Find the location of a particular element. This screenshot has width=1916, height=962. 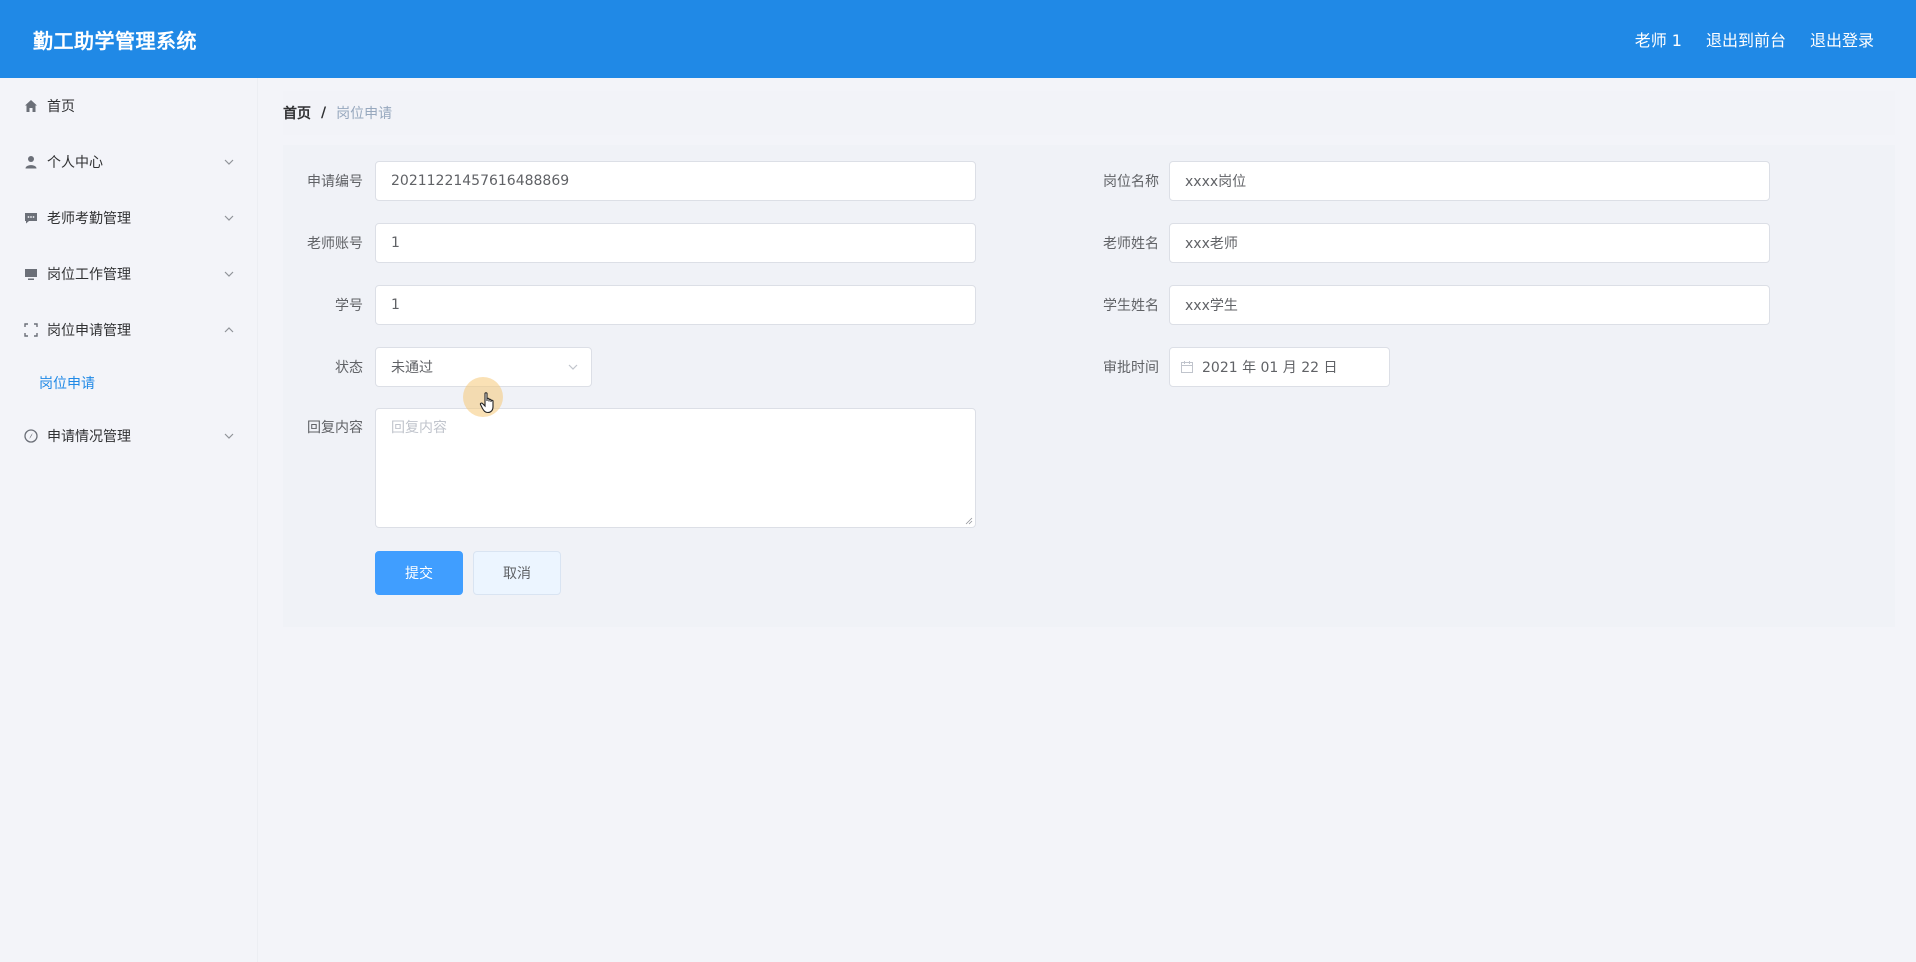

reply-content-placeholder: 回复内容 is located at coordinates (419, 428).